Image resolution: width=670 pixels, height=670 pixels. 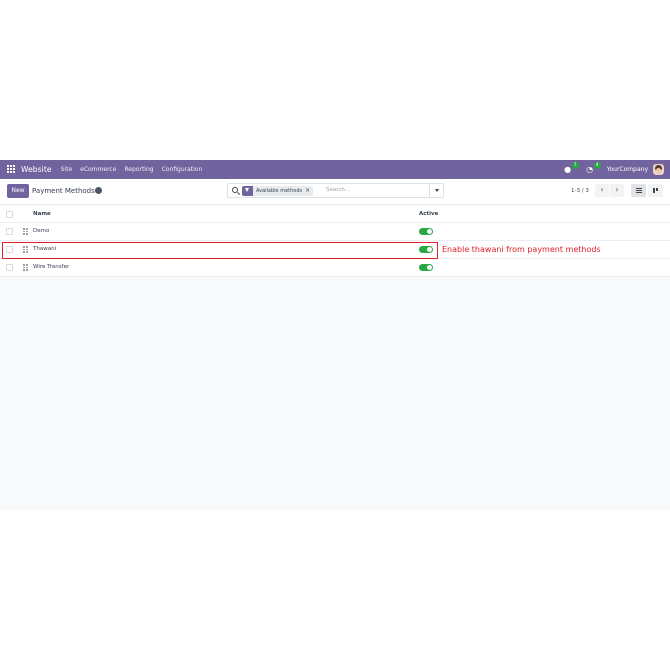 What do you see at coordinates (655, 190) in the screenshot?
I see `kanban-view-button` at bounding box center [655, 190].